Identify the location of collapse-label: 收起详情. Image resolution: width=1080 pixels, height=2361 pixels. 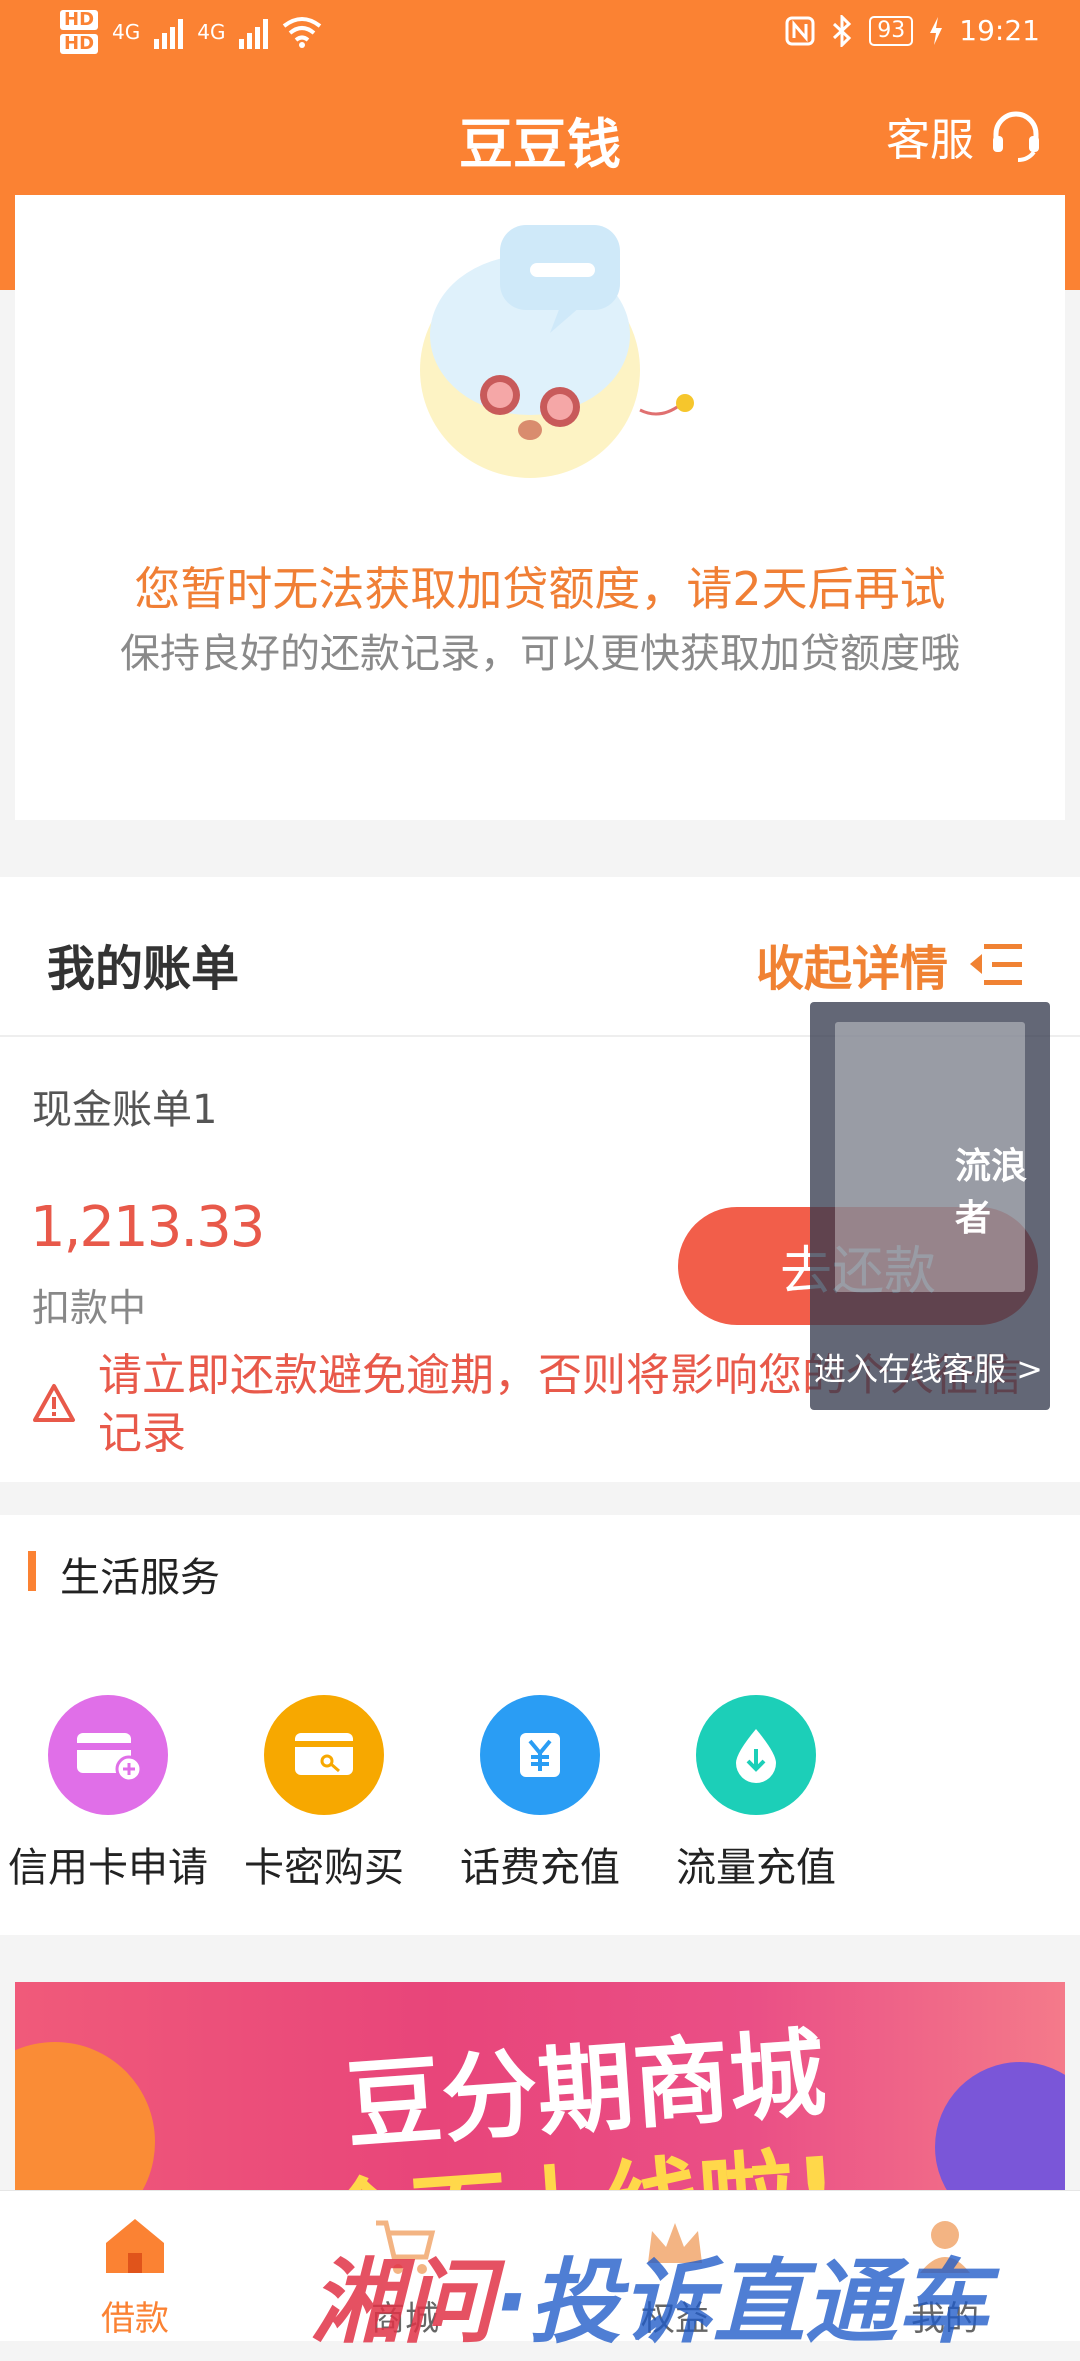
(851, 969).